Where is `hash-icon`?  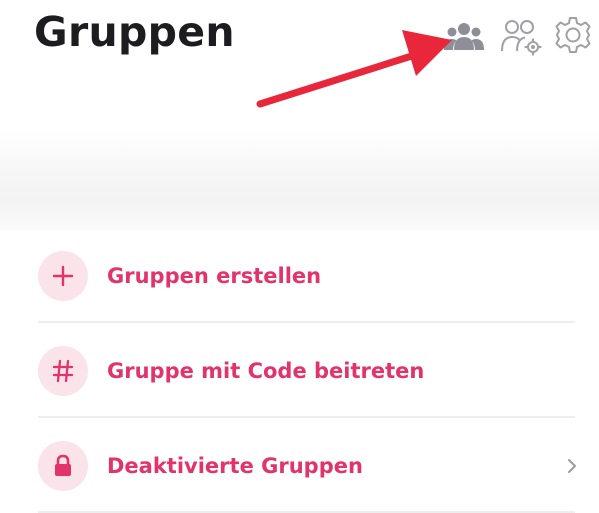
hash-icon is located at coordinates (63, 370).